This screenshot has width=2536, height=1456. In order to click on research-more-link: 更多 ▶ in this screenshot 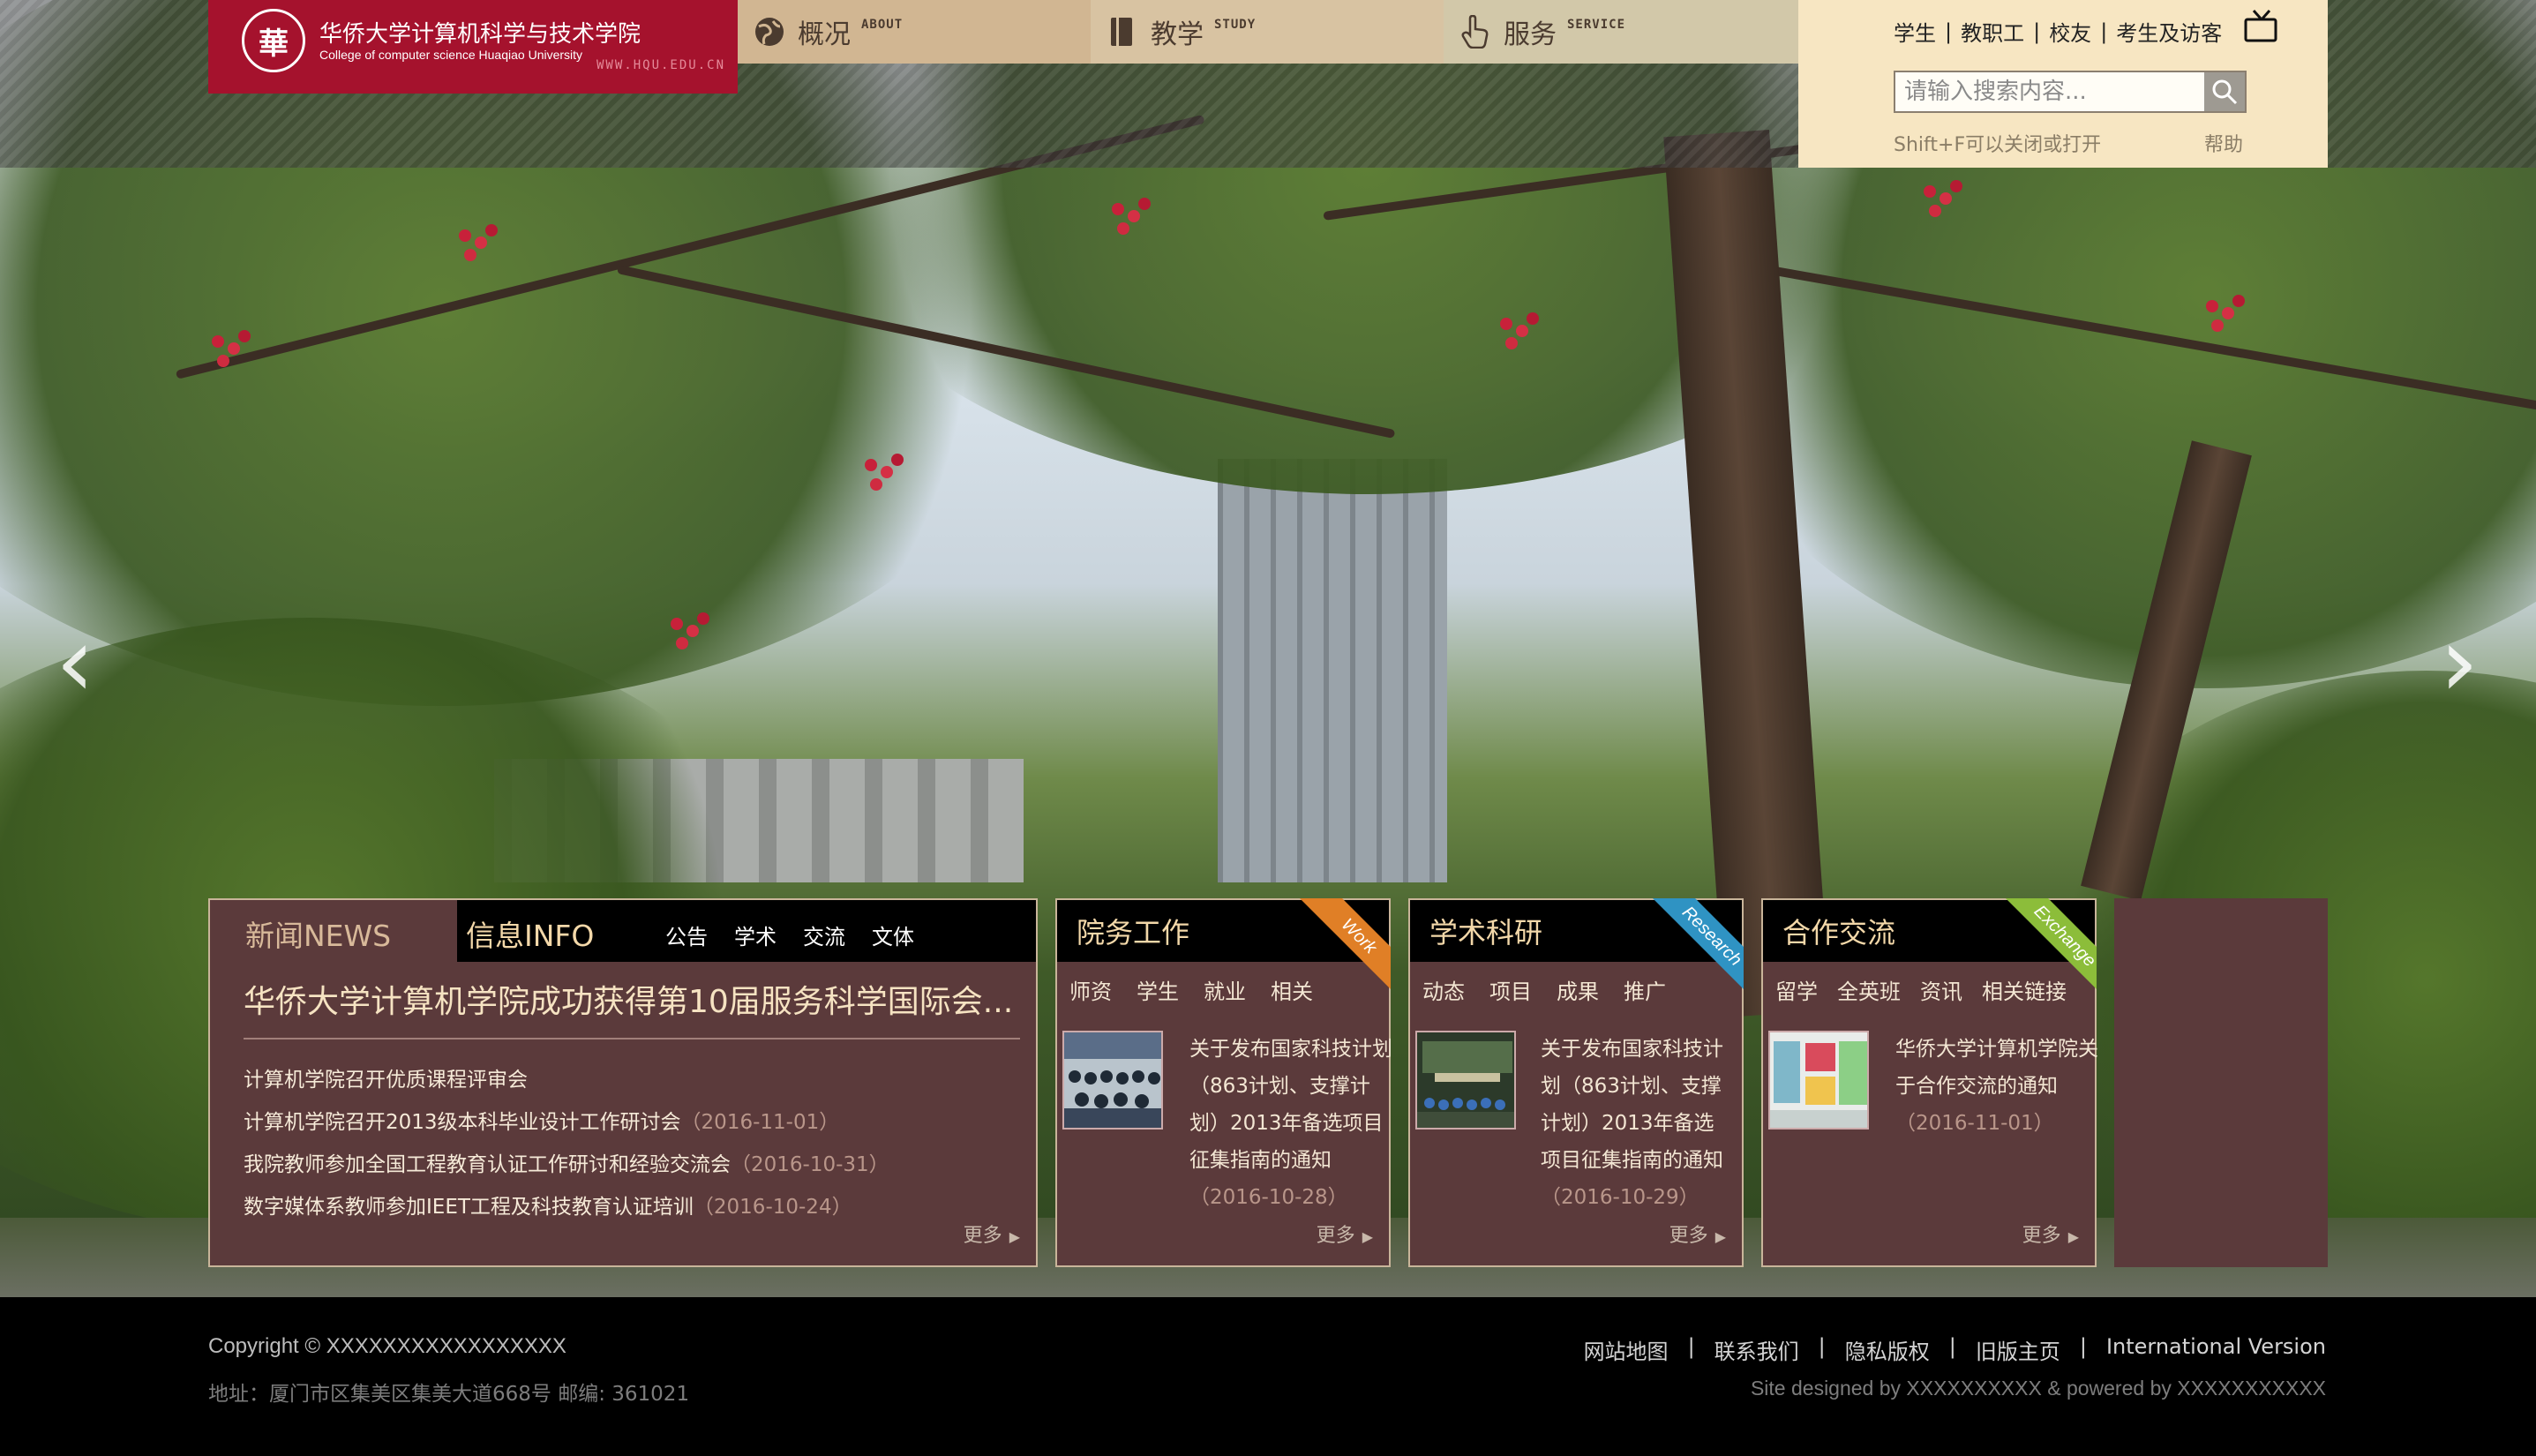, I will do `click(1697, 1234)`.